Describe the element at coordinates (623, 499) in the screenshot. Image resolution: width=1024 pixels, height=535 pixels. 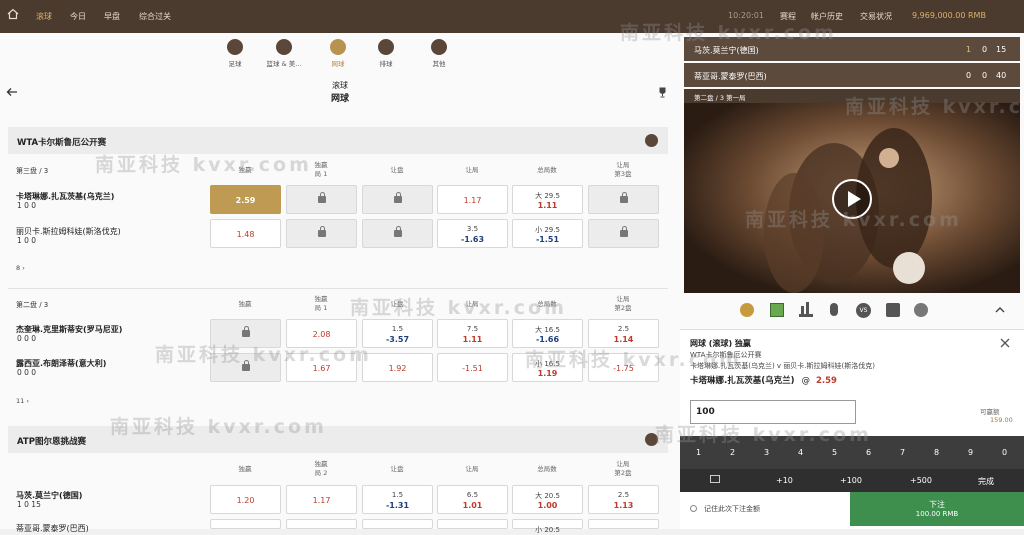
I see `odds-cell: 2.5 1.13` at that location.